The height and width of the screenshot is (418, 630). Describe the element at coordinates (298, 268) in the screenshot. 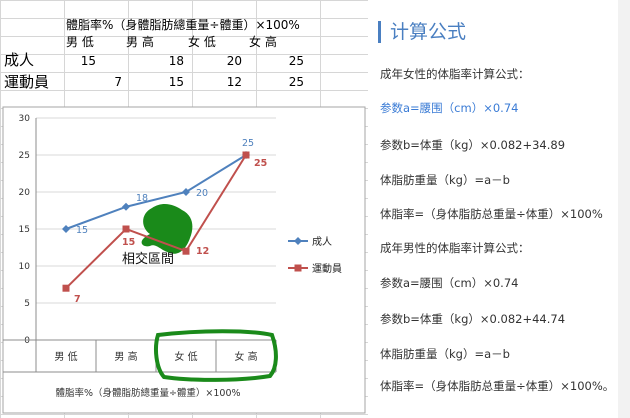

I see `legend-marker` at that location.